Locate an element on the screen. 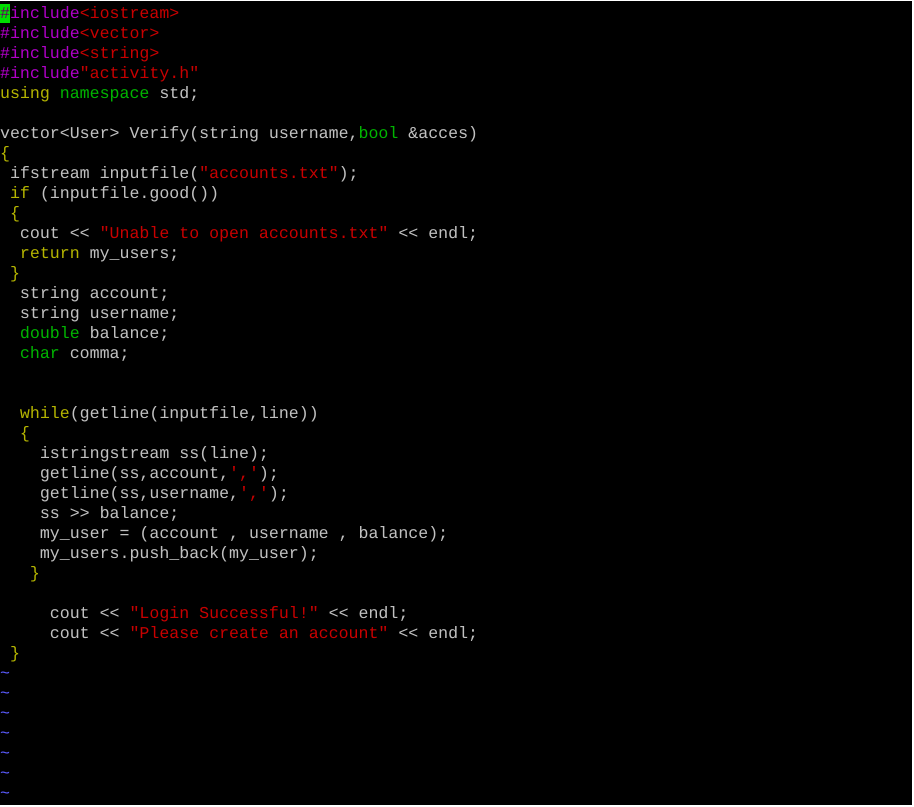  code-line: if (inputfile.good()) is located at coordinates (114, 194).